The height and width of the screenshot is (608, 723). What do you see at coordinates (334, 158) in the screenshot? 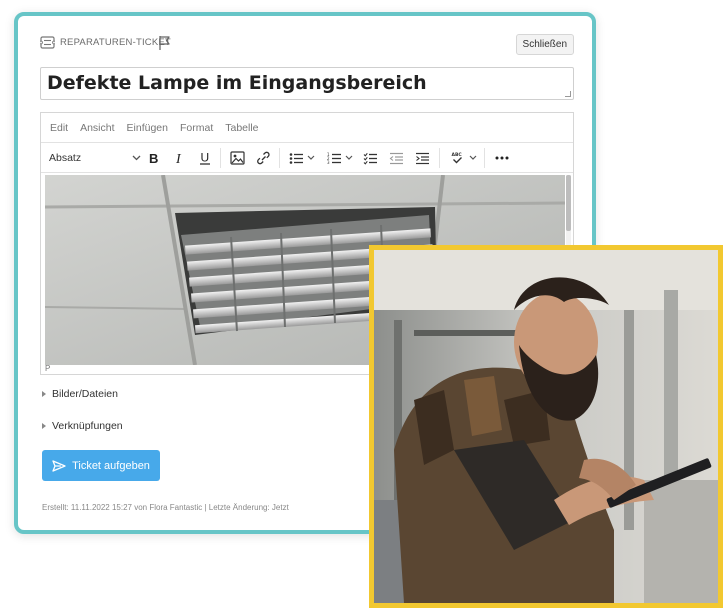
I see `numbered-list-icon: 123` at bounding box center [334, 158].